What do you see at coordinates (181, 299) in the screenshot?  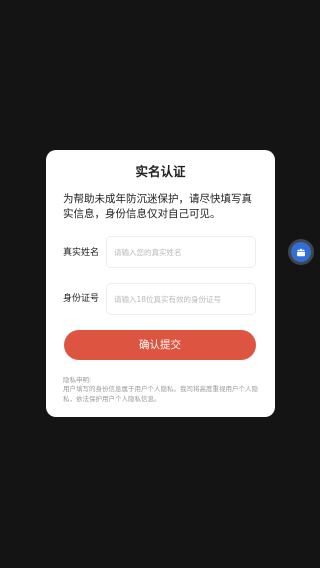 I see `id-number-input` at bounding box center [181, 299].